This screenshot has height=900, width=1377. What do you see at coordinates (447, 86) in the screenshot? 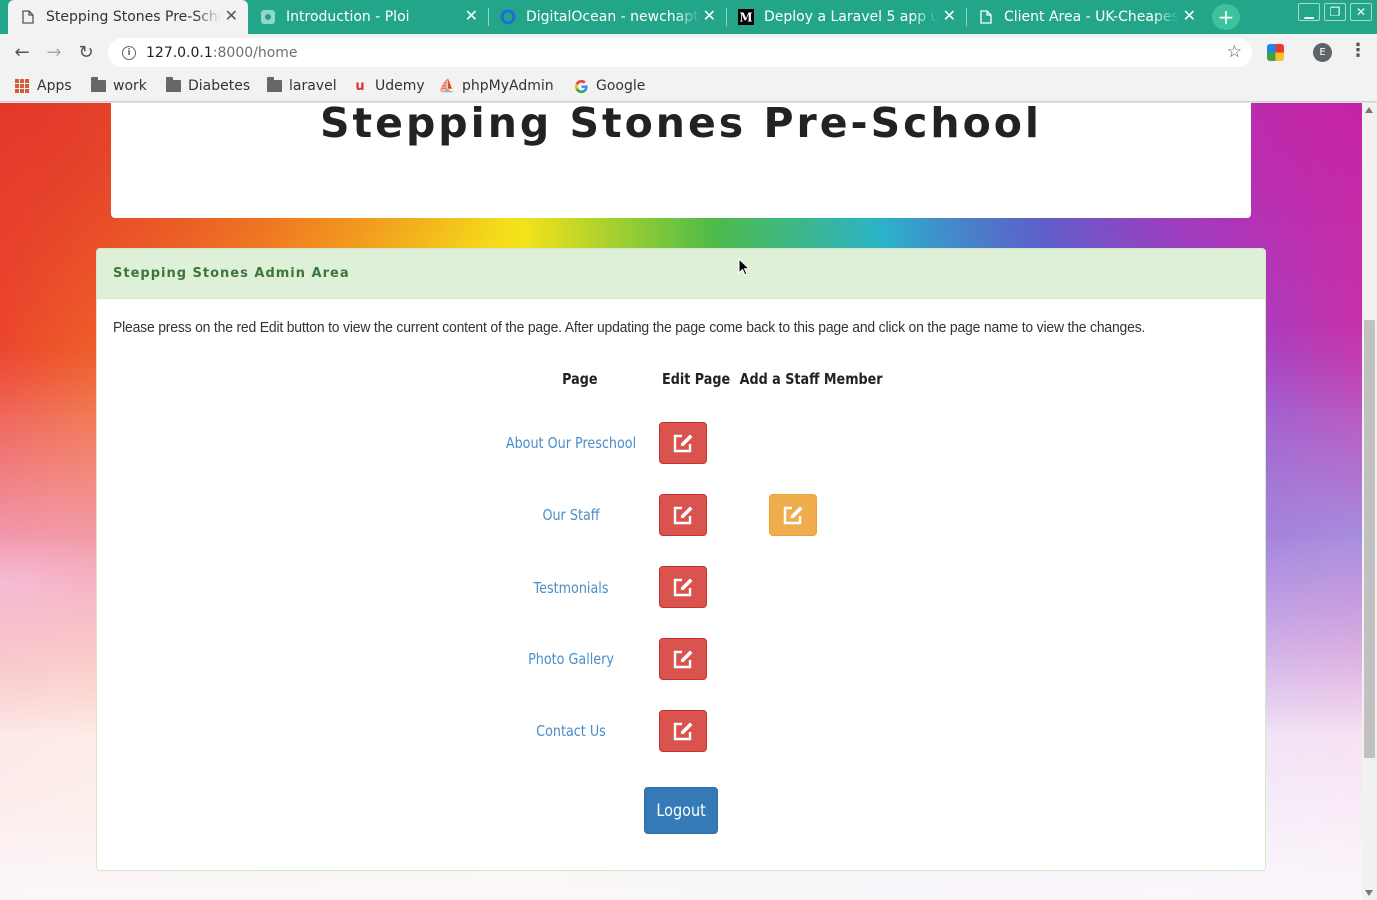
I see `phpmyadmin-icon: ⛵` at bounding box center [447, 86].